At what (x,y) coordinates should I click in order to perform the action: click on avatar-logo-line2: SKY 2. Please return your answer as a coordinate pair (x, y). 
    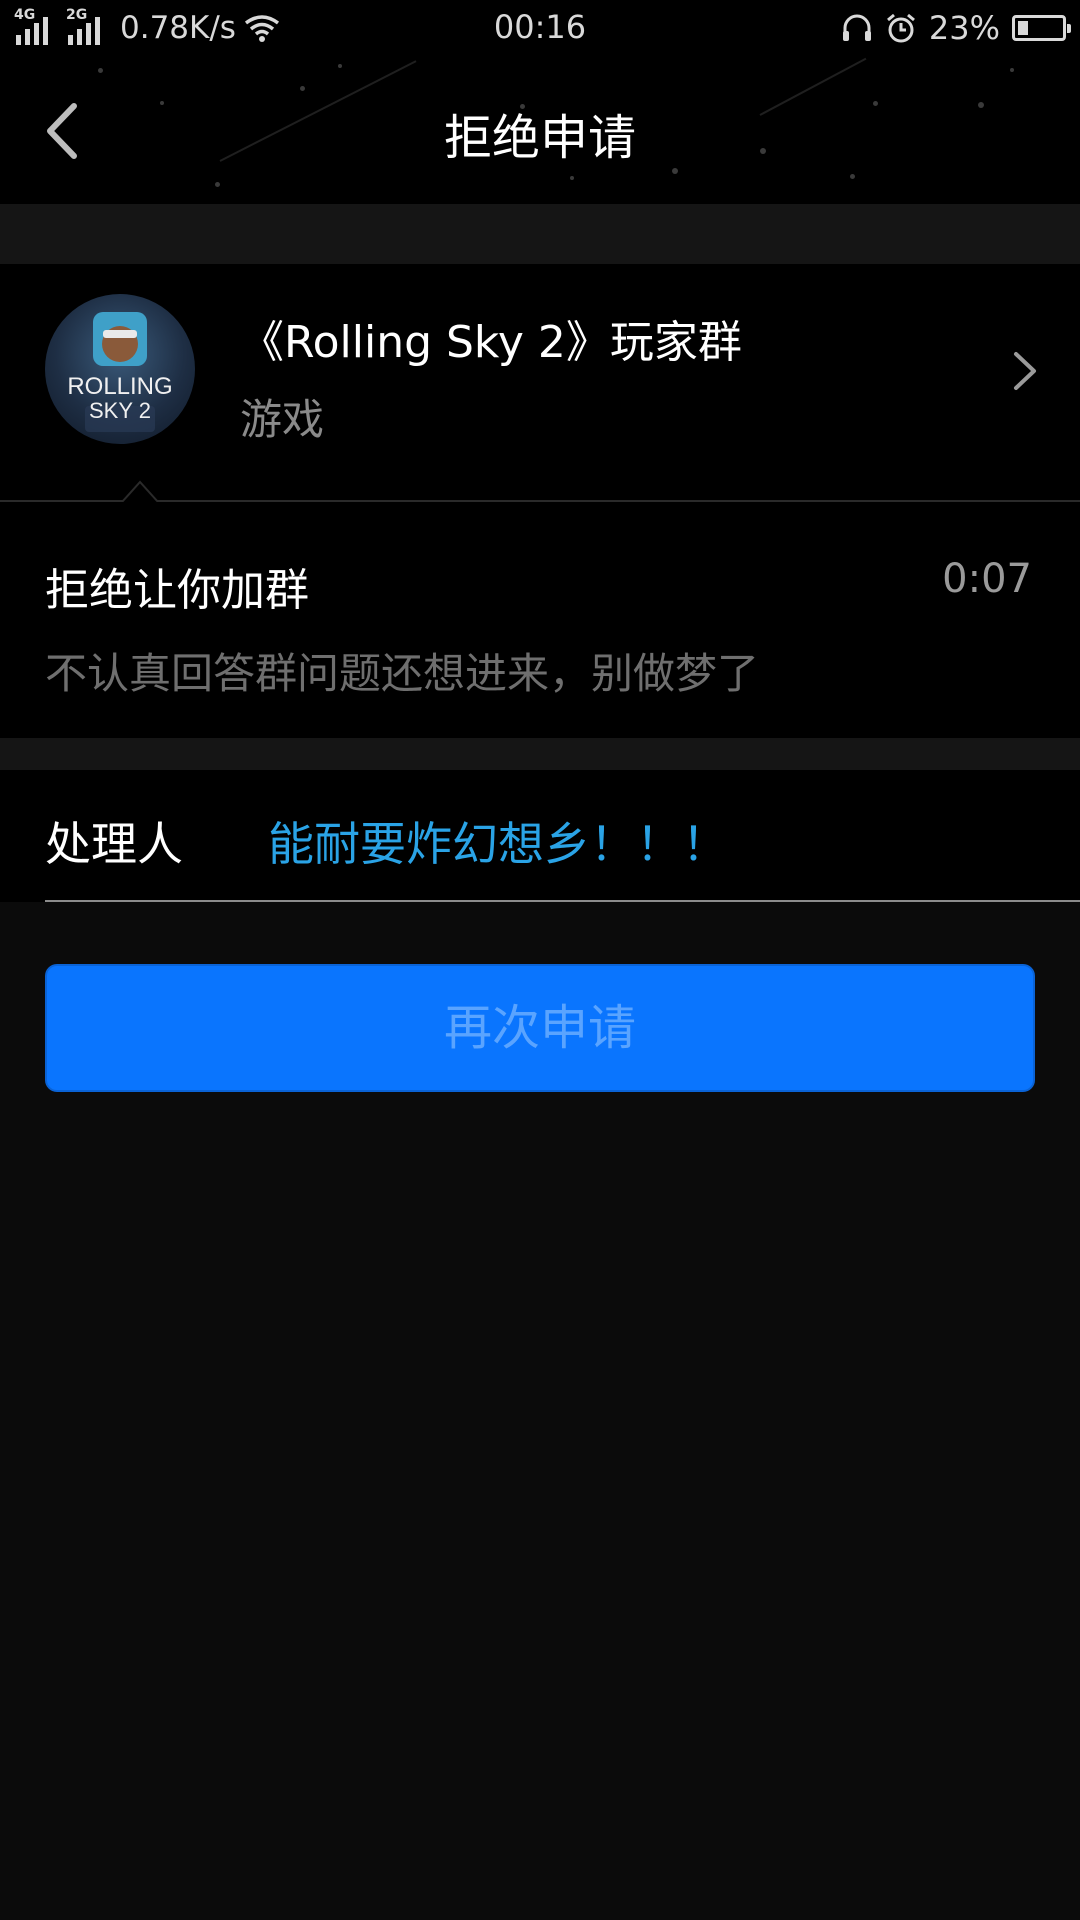
    Looking at the image, I should click on (120, 410).